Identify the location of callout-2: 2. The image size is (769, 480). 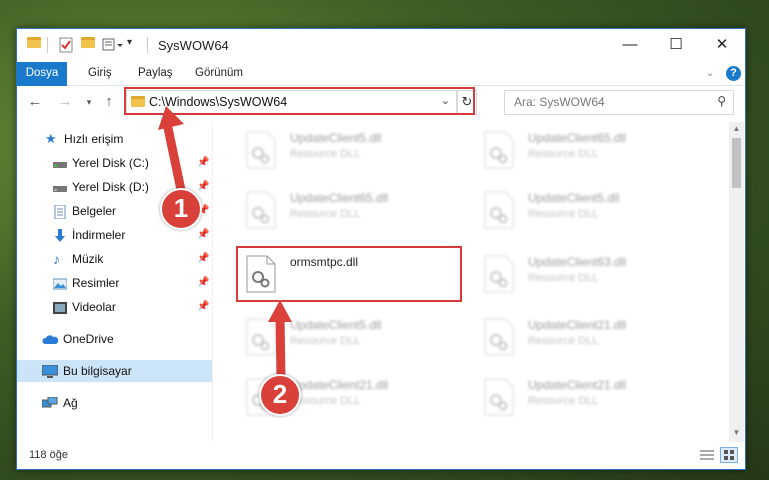
(280, 395).